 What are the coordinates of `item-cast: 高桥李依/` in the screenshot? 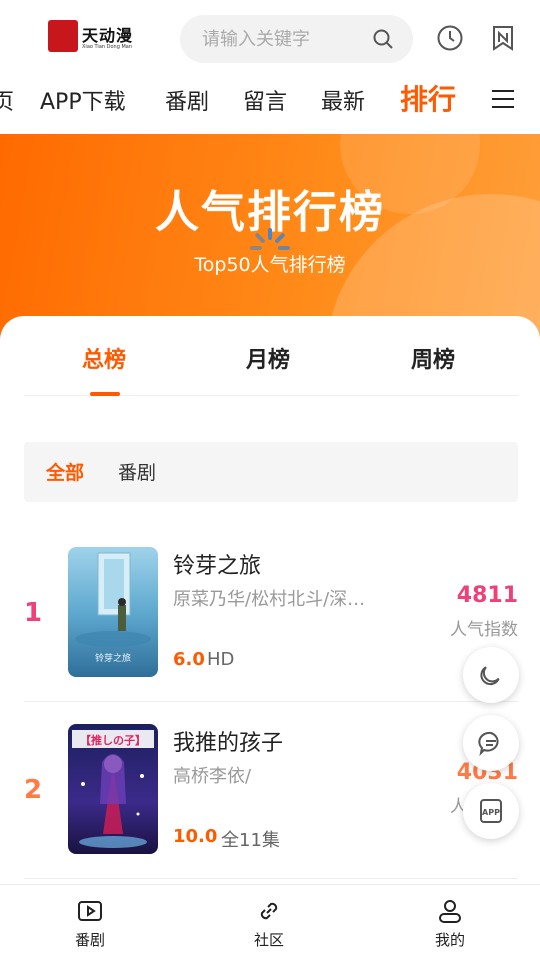 It's located at (212, 776).